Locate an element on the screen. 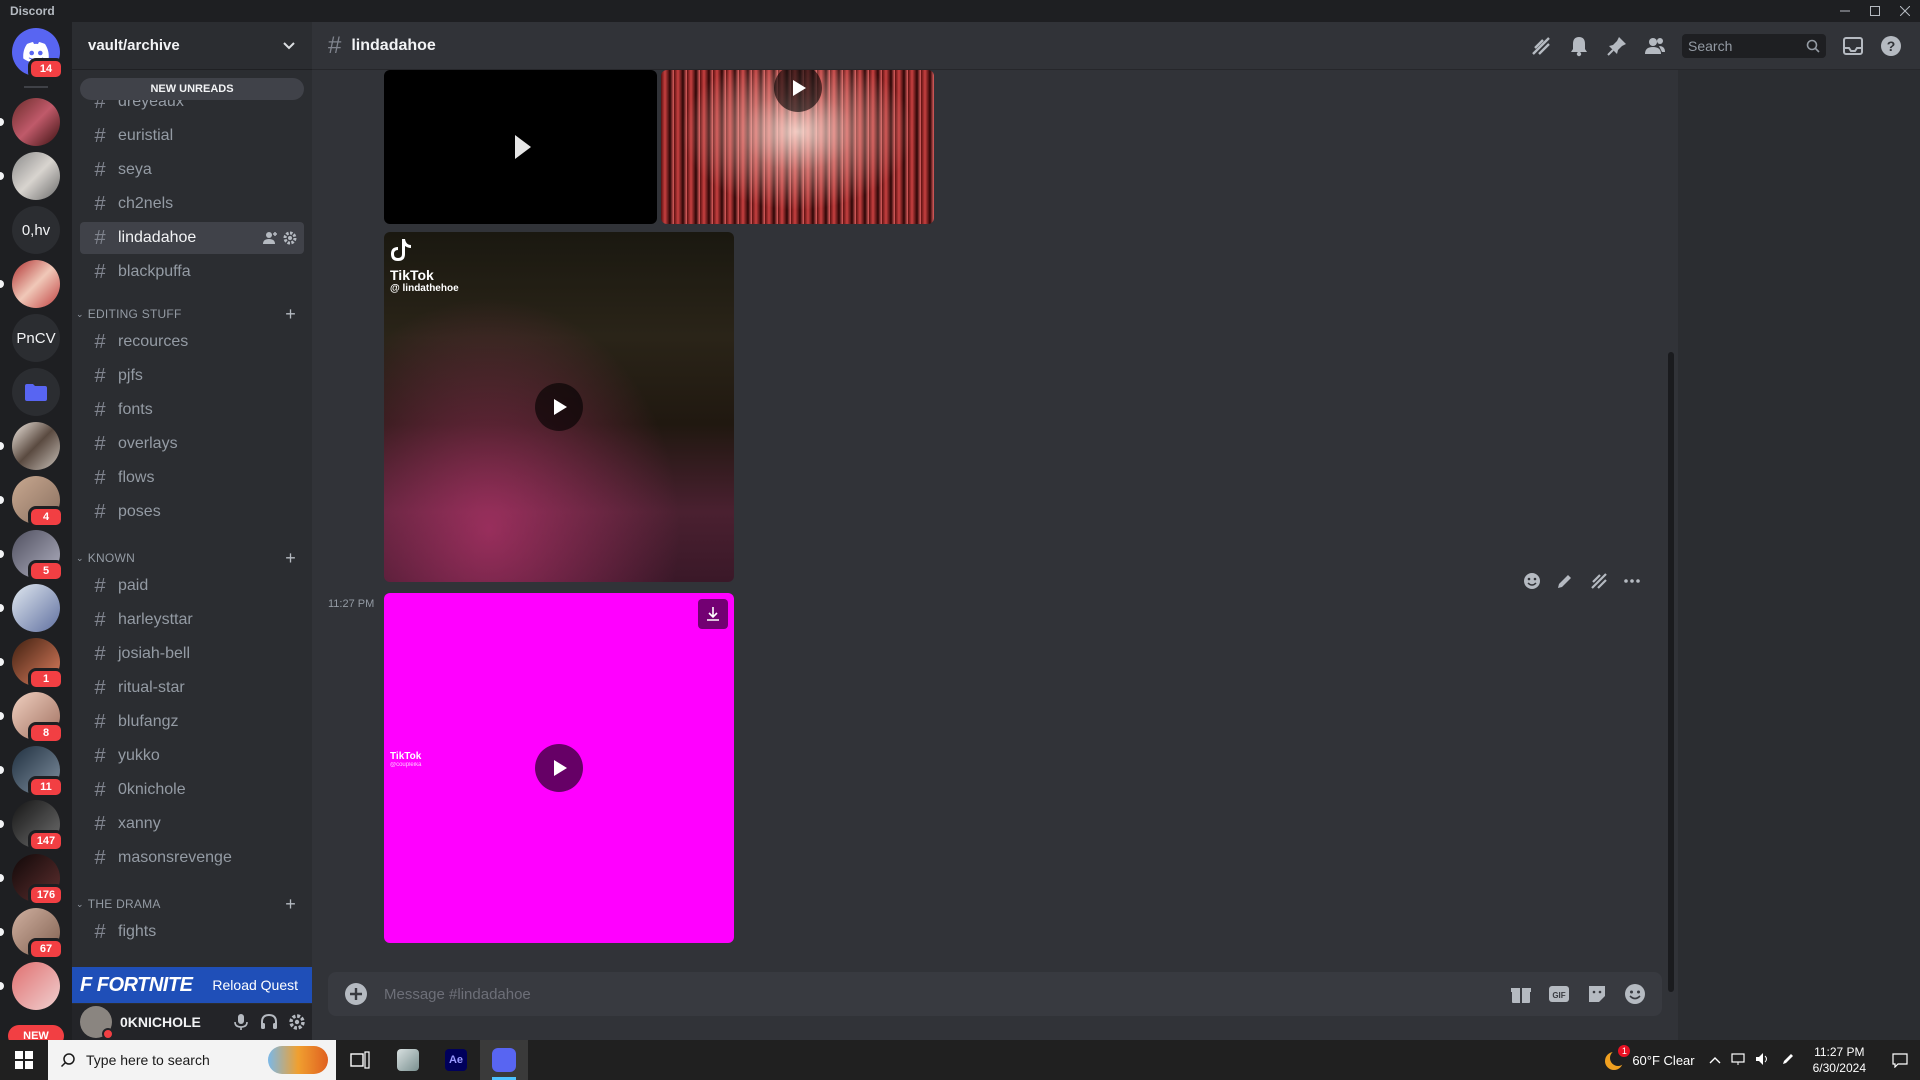 Image resolution: width=1920 pixels, height=1080 pixels. bell-icon is located at coordinates (1579, 46).